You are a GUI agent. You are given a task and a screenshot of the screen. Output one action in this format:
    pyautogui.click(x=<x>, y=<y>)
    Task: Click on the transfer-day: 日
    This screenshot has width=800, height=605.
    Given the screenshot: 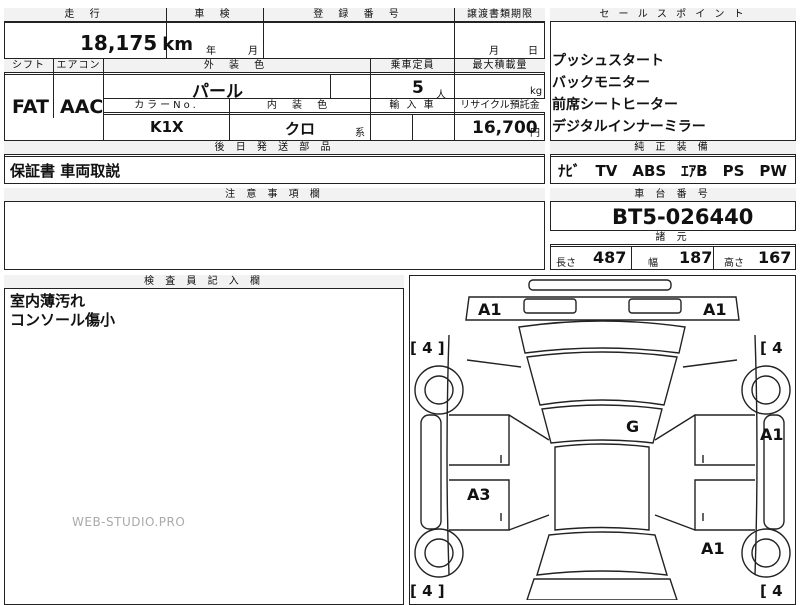 What is the action you would take?
    pyautogui.click(x=533, y=51)
    